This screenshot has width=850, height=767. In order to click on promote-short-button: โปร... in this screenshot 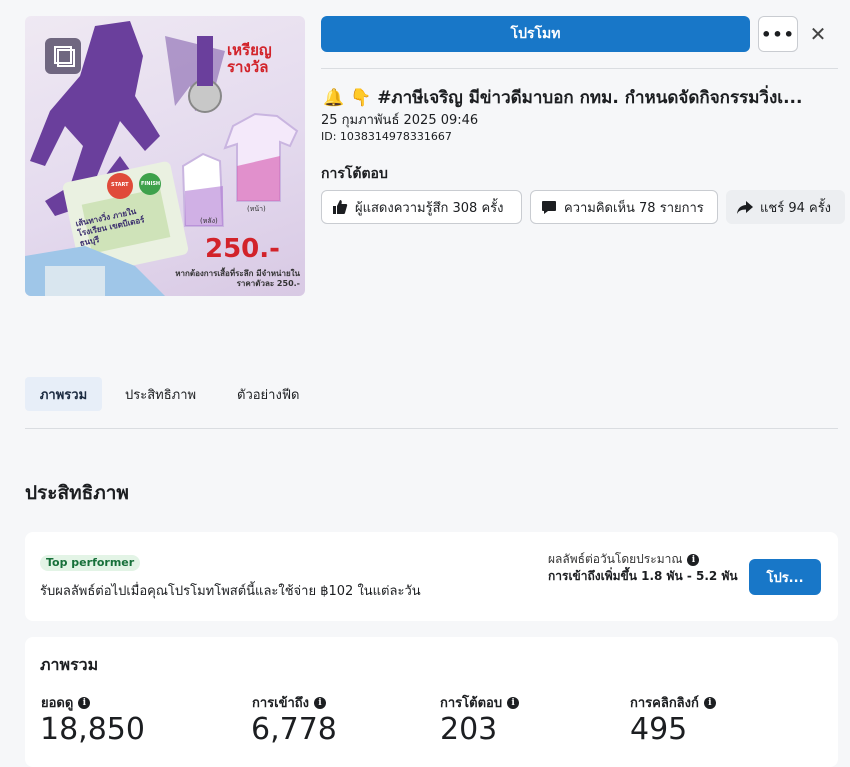, I will do `click(785, 577)`.